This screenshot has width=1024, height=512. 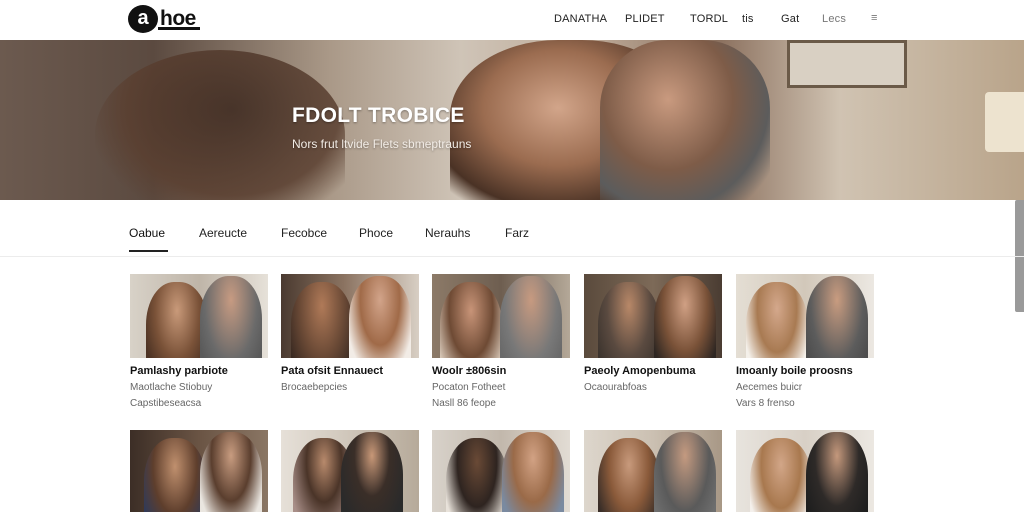 I want to click on card-meta: Aecemes buicr, so click(x=769, y=387).